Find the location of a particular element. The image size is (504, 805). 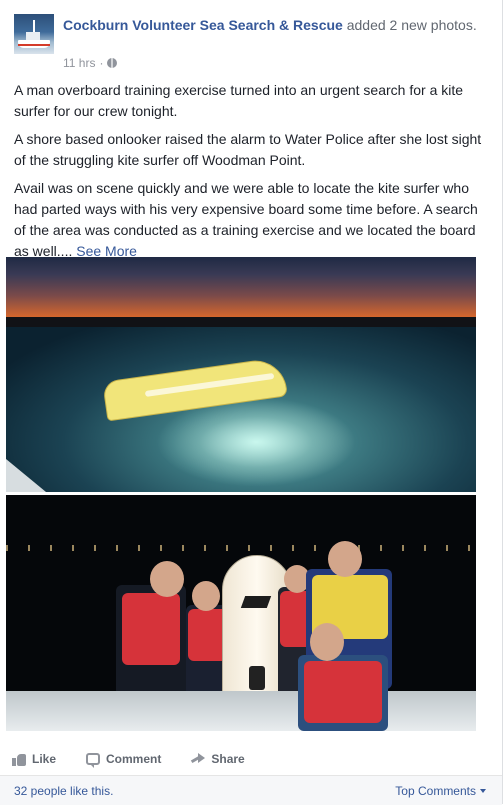

top-comments-dropdown: Top Comments is located at coordinates (440, 791).